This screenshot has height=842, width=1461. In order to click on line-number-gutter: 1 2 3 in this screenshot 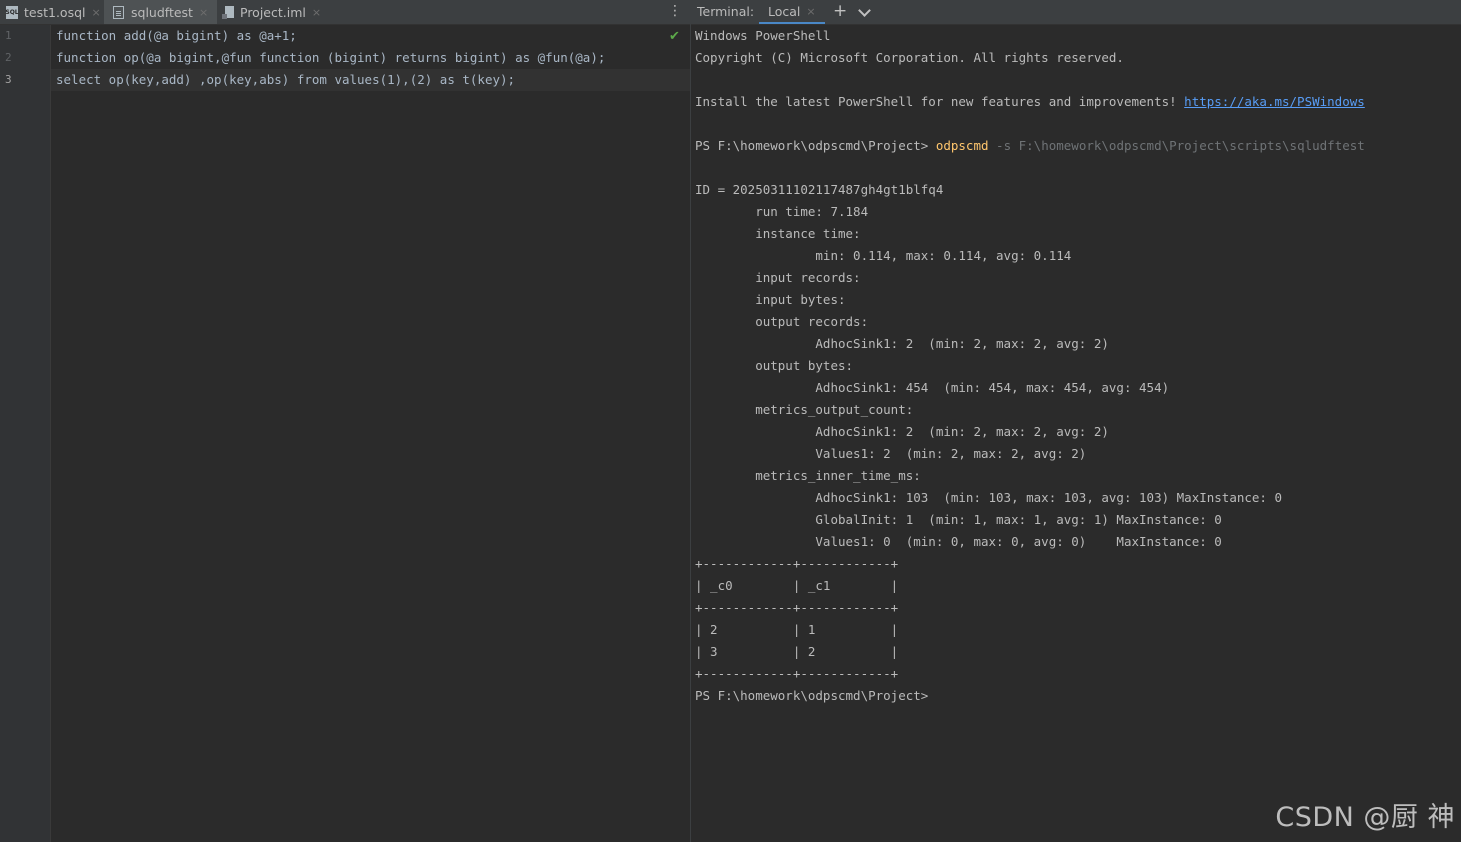, I will do `click(25, 433)`.